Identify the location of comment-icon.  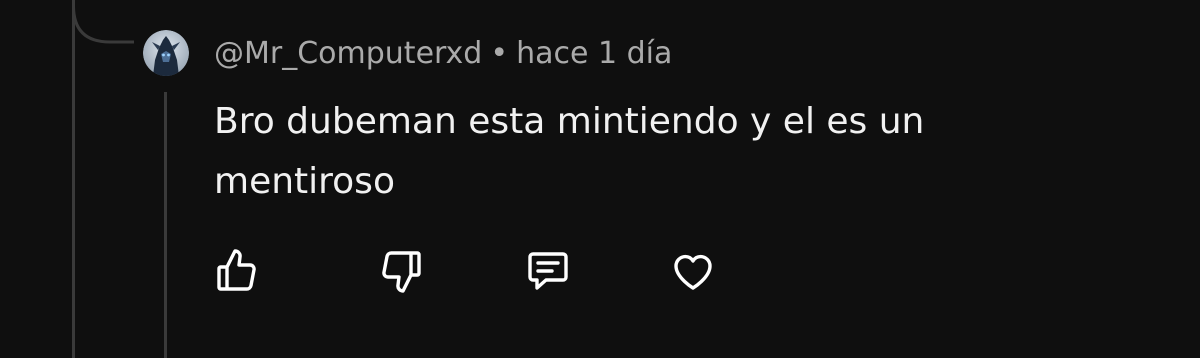
(548, 271).